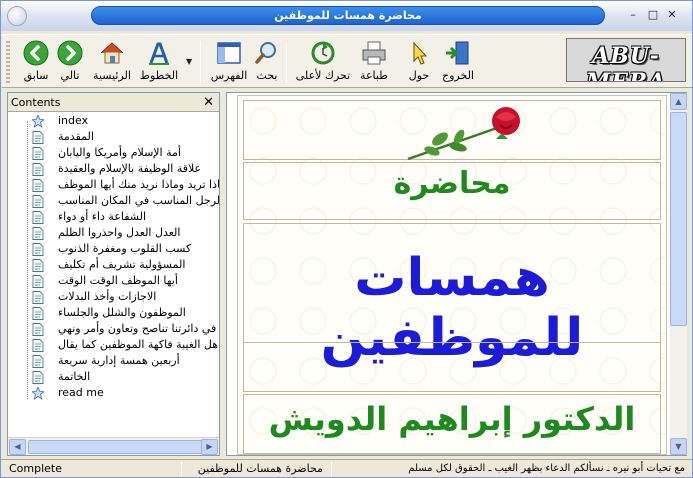  Describe the element at coordinates (633, 15) in the screenshot. I see `minimize-button: –` at that location.